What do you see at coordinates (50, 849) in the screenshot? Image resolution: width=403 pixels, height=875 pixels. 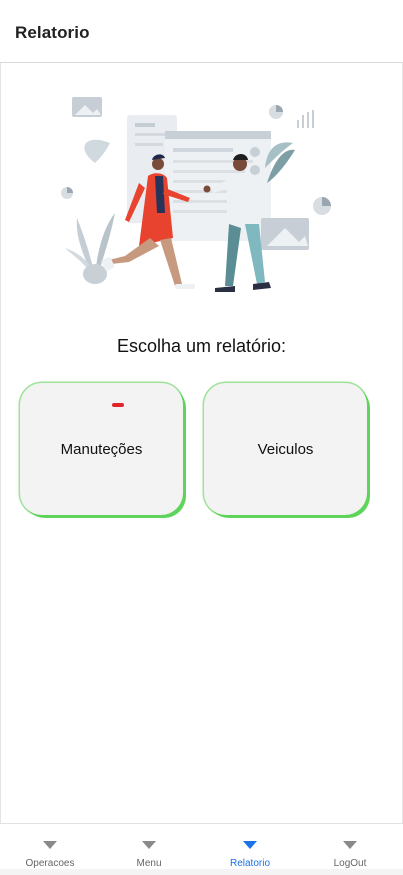 I see `nav-item-operacoes: Operacoes` at bounding box center [50, 849].